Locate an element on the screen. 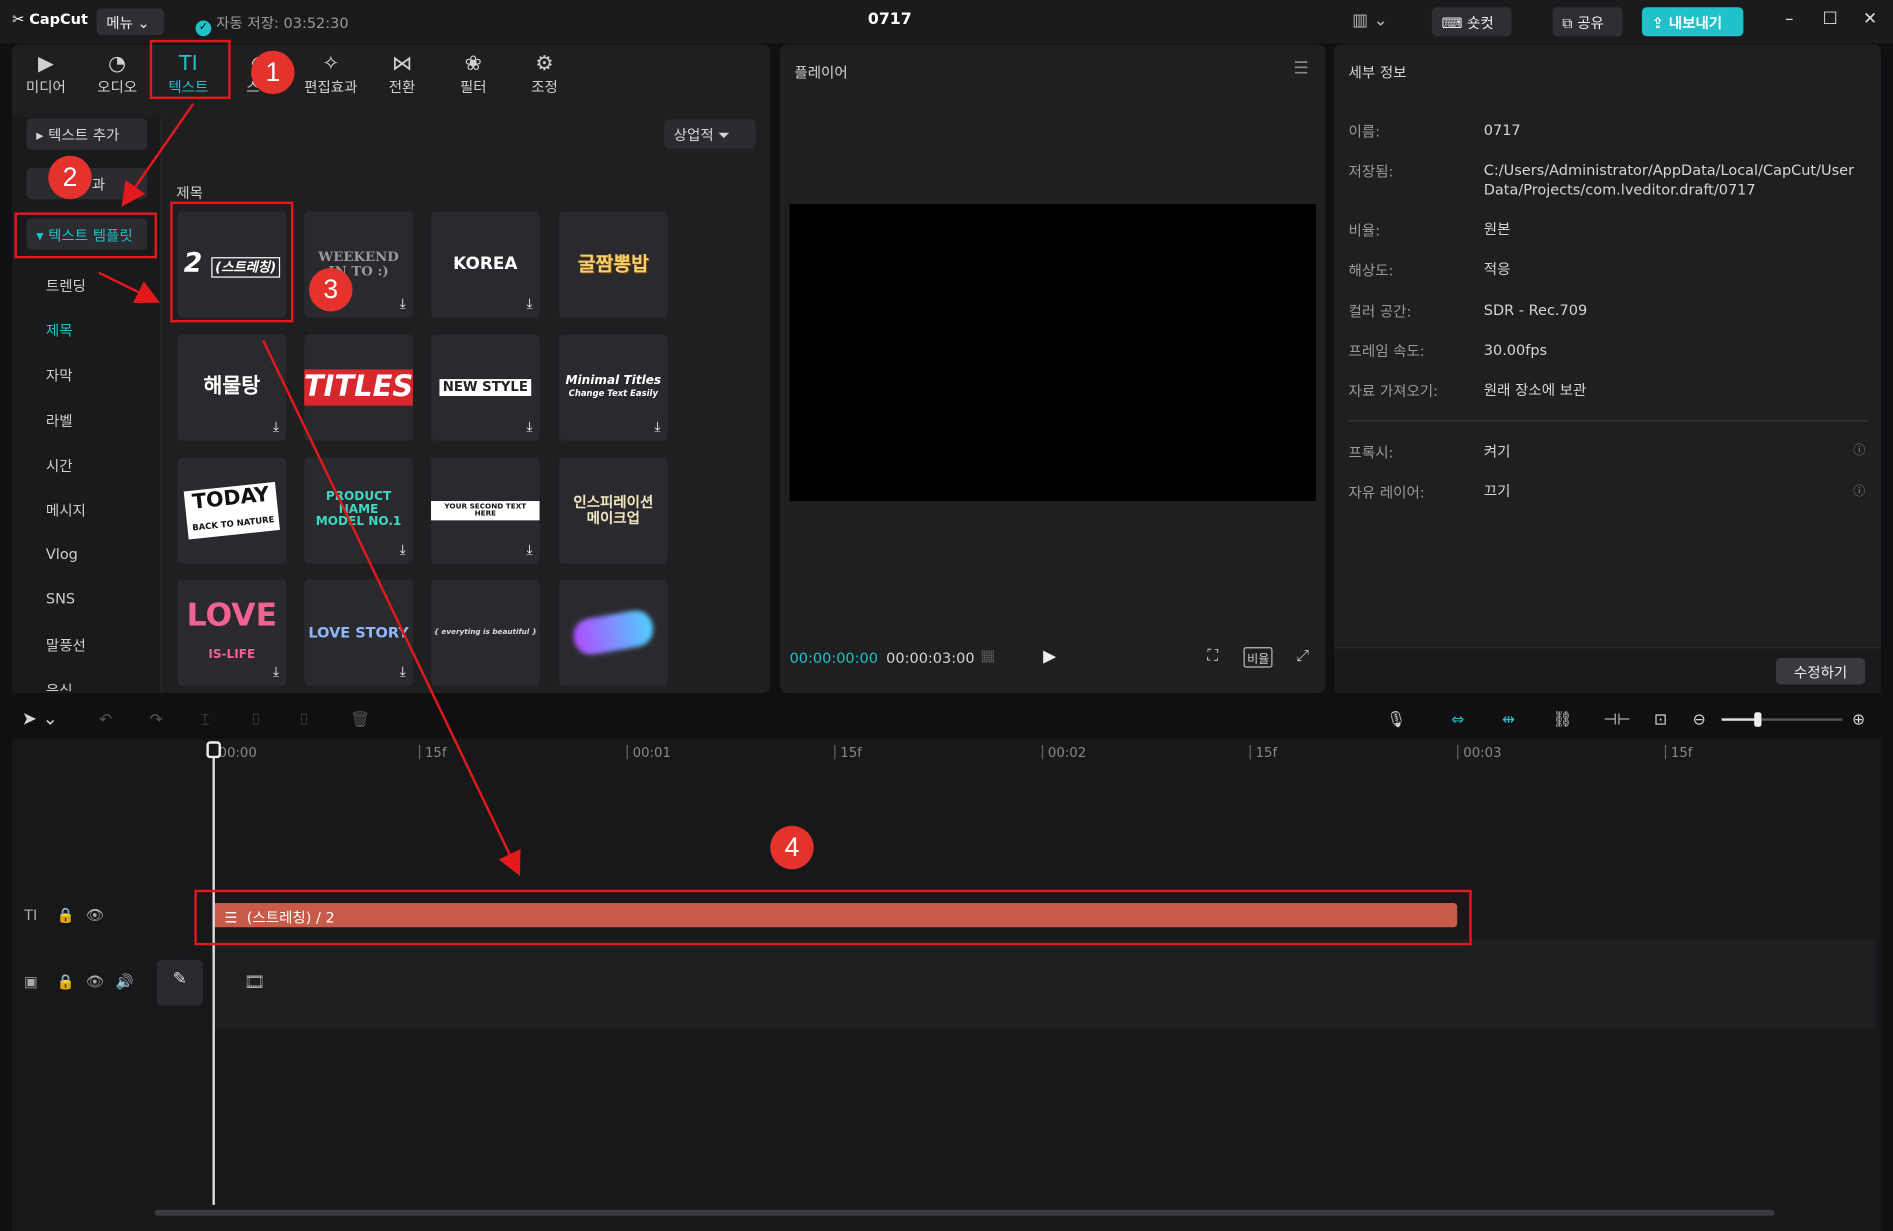 The width and height of the screenshot is (1893, 1231). step-badge-2: 2 is located at coordinates (70, 177).